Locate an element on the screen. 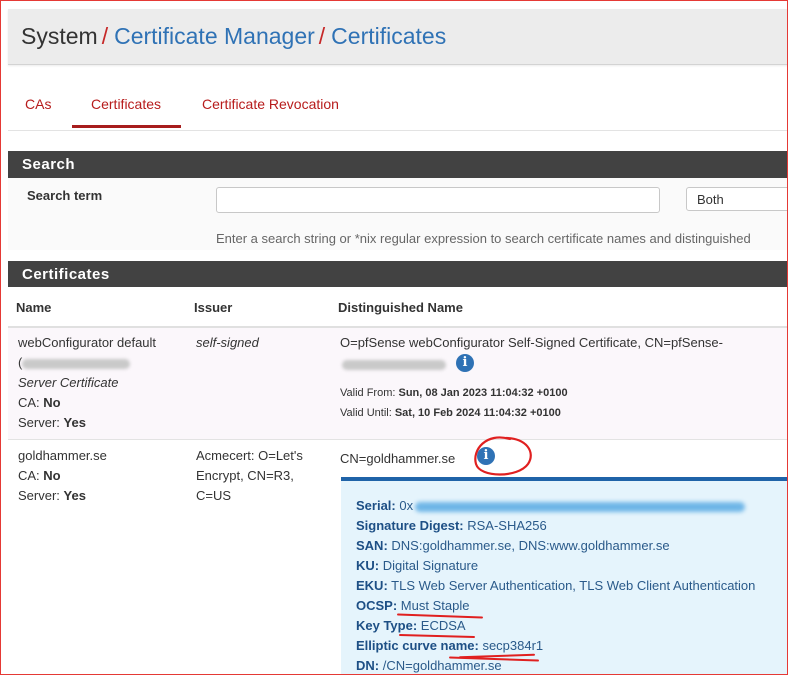 This screenshot has height=677, width=790. breadcrumb-certificate-manager: Certificate Manager is located at coordinates (214, 36).